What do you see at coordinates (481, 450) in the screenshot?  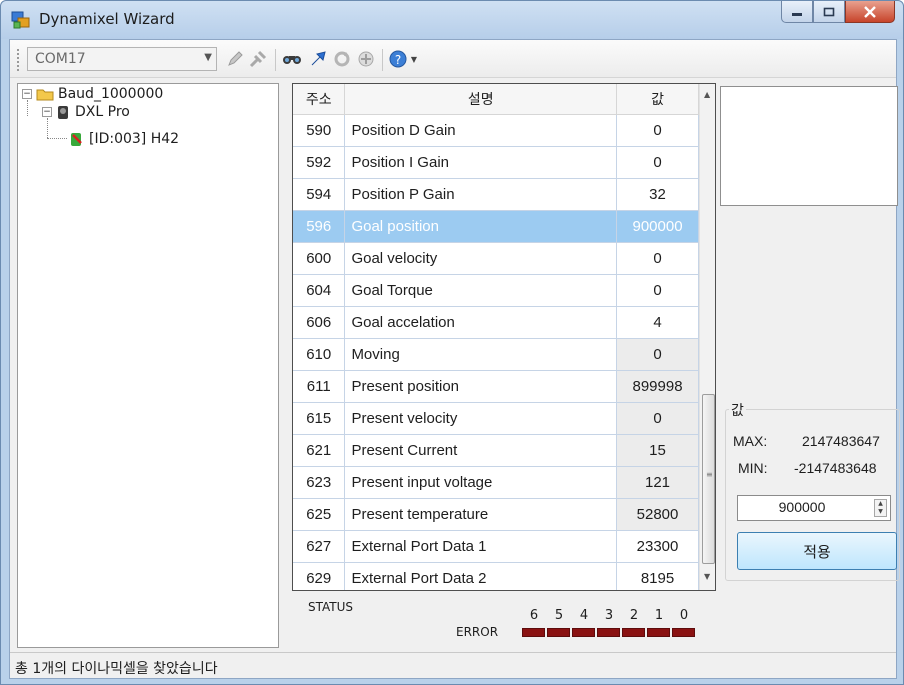 I see `cell-description: Present Current` at bounding box center [481, 450].